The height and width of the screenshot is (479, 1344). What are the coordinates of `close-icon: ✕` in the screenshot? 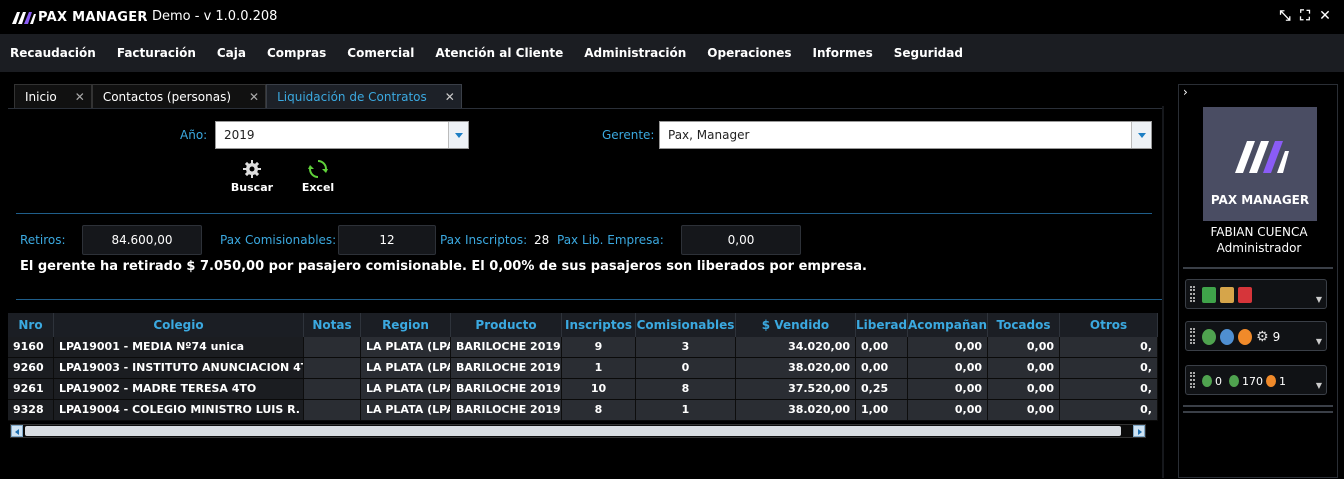 It's located at (1325, 16).